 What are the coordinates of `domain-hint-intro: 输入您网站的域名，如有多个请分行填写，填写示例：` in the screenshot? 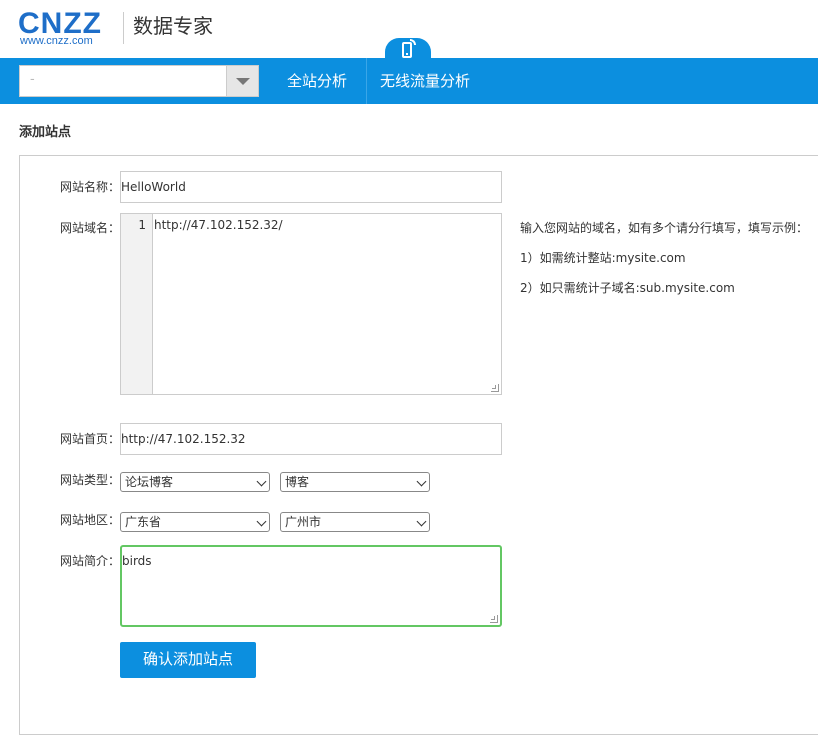 It's located at (664, 228).